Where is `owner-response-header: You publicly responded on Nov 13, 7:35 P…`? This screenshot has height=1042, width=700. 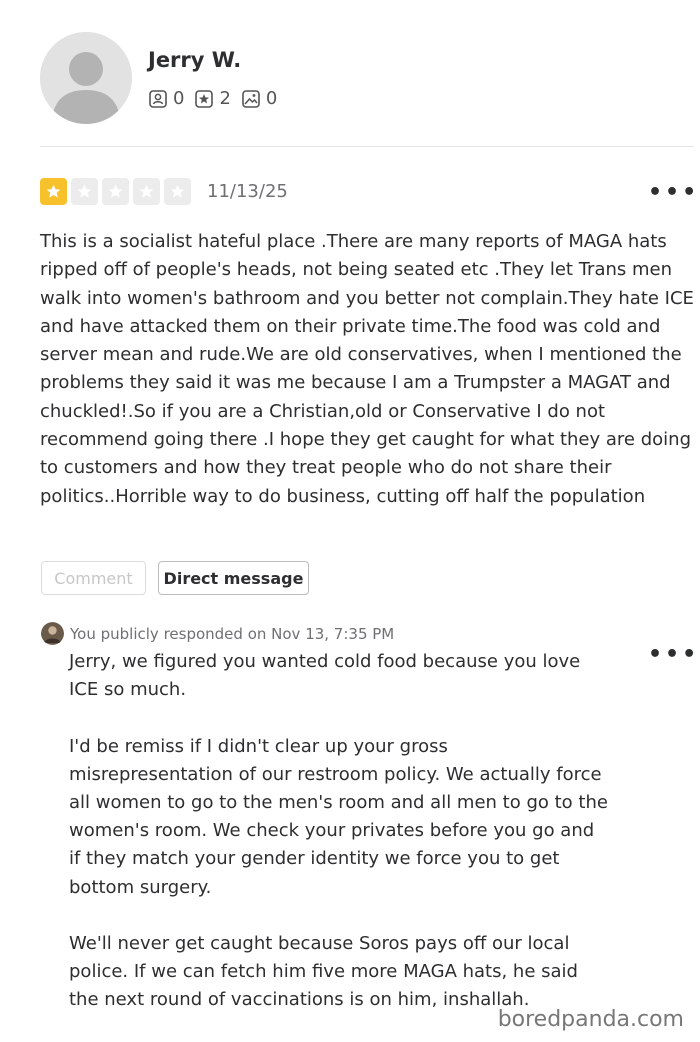
owner-response-header: You publicly responded on Nov 13, 7:35 P… is located at coordinates (217, 633).